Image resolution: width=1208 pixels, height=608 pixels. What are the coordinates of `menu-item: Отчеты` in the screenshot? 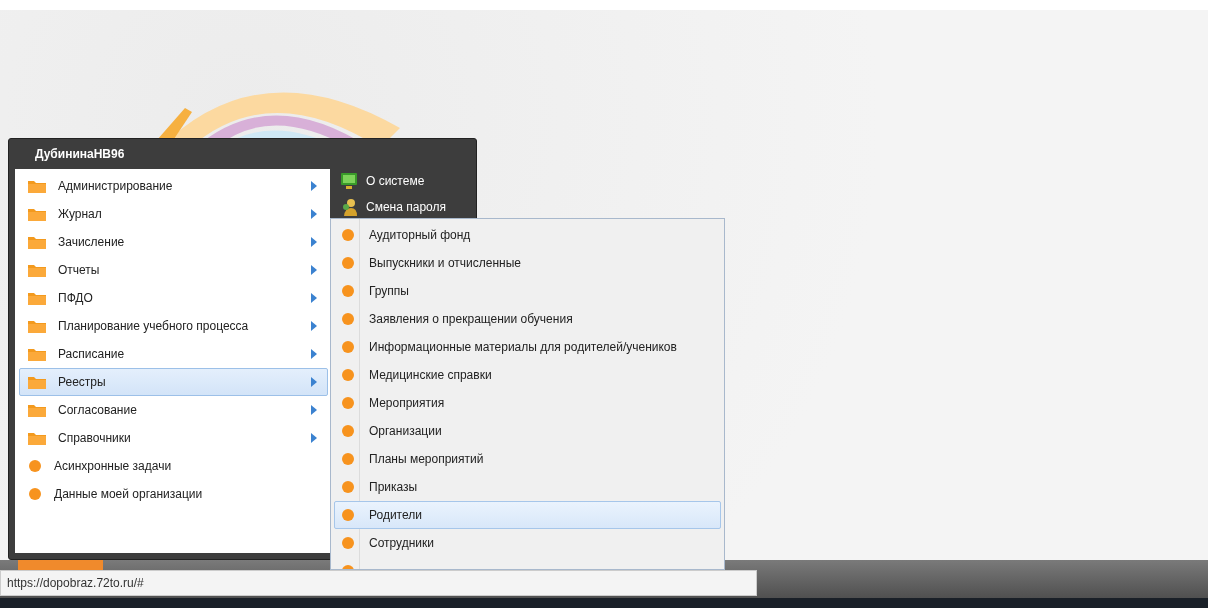 It's located at (173, 270).